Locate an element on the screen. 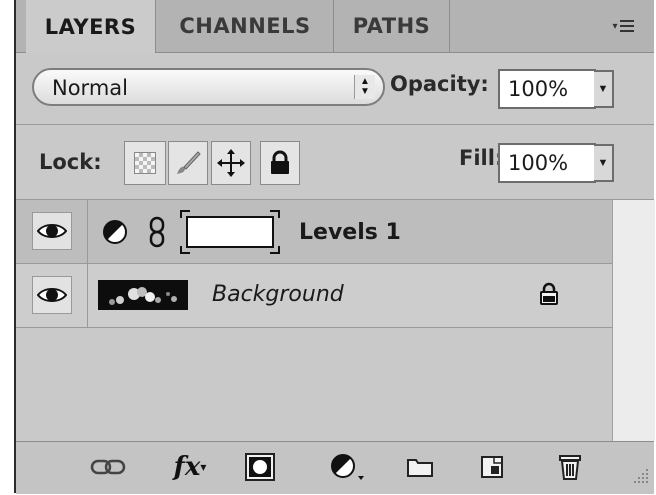  lock-icon is located at coordinates (549, 296).